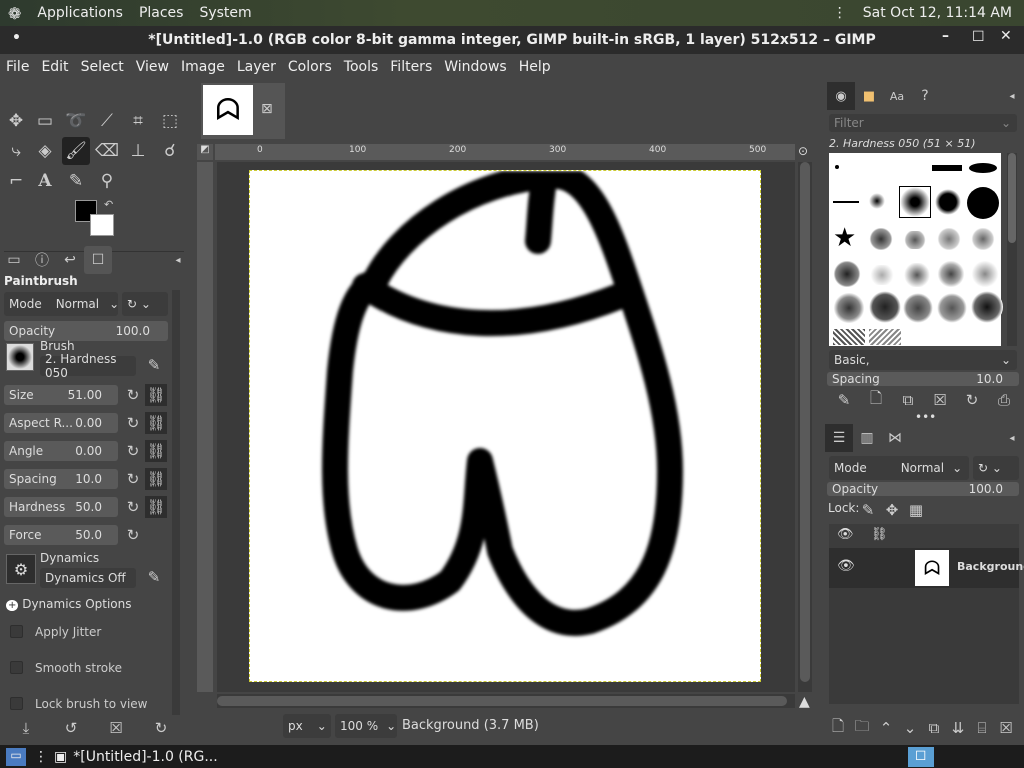 This screenshot has height=768, width=1024. I want to click on opacity-slider: Opacity 100.0, so click(86, 331).